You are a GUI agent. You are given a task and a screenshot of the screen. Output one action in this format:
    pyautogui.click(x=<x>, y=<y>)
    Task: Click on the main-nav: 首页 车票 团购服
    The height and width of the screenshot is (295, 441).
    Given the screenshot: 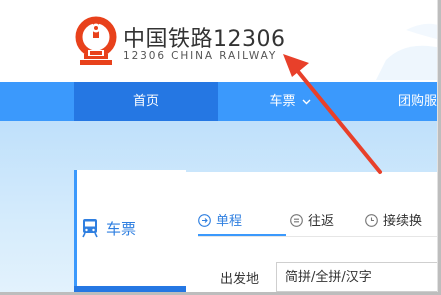 What is the action you would take?
    pyautogui.click(x=220, y=101)
    